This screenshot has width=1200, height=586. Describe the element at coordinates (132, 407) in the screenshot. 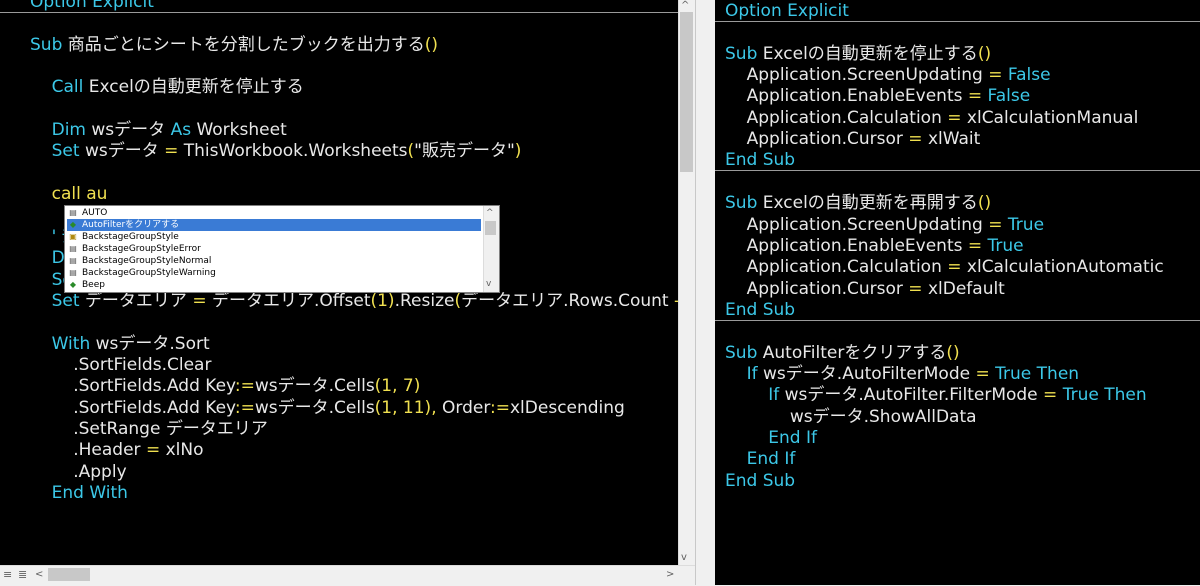

I see `code-token: .SortFields.Add Key` at that location.